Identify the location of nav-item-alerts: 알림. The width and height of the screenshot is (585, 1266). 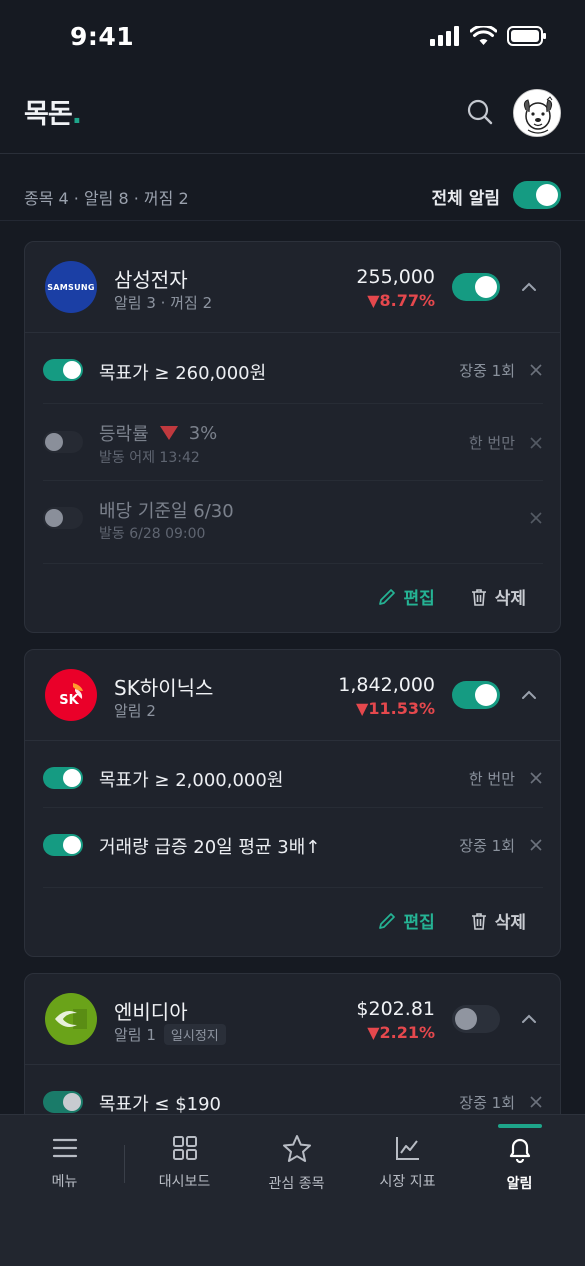
(519, 1165).